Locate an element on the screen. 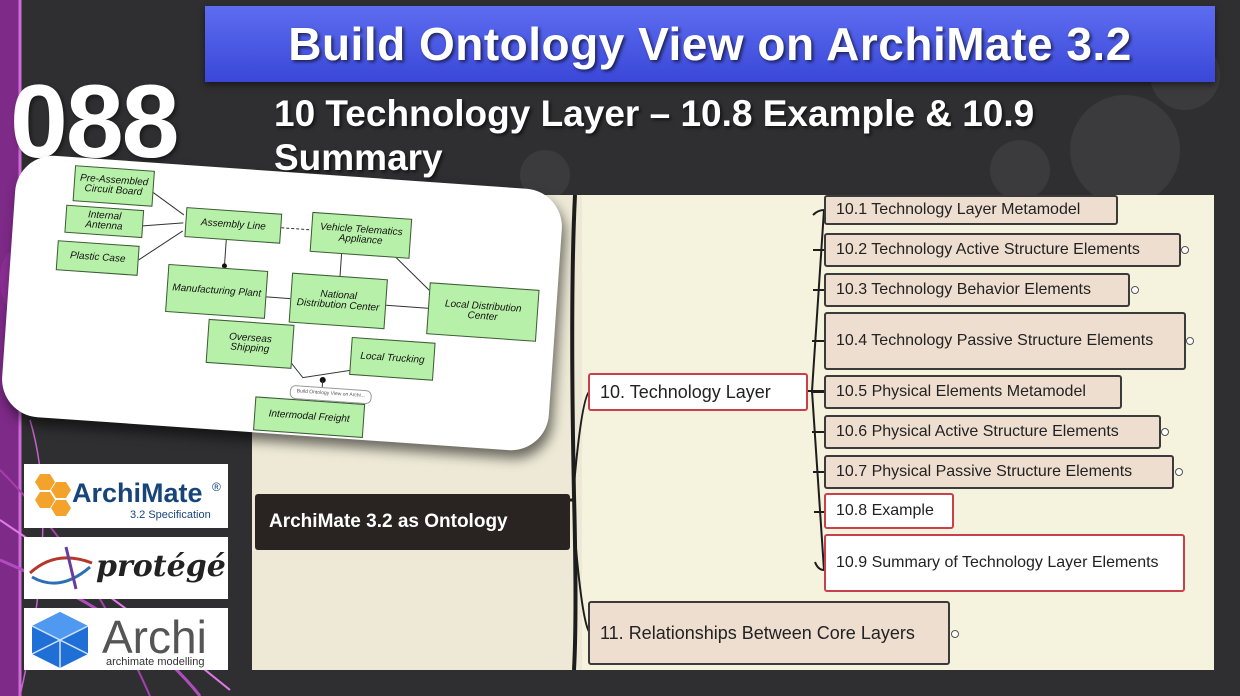 The height and width of the screenshot is (696, 1240). branch-technology-layer: 10. Technology Layer is located at coordinates (698, 392).